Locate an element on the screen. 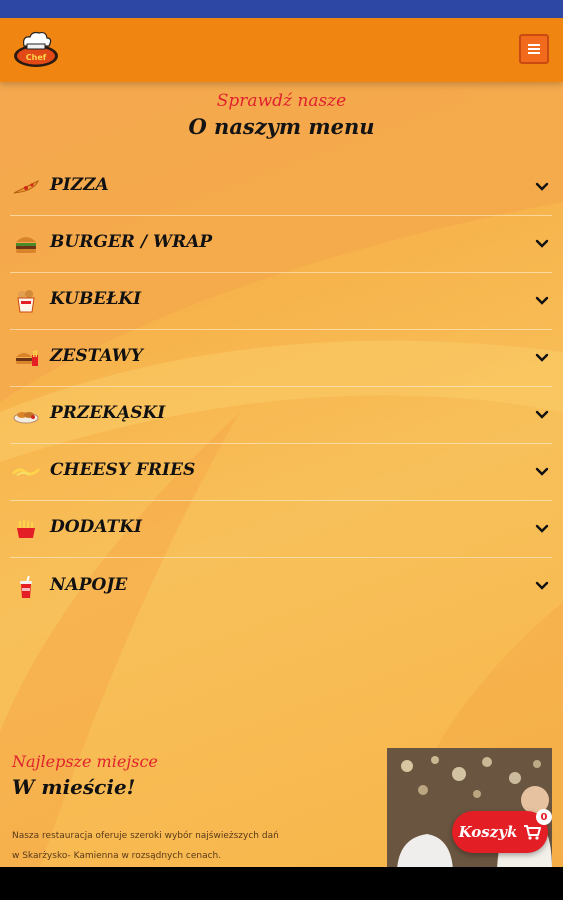 The image size is (563, 900). hamburger-icon is located at coordinates (534, 49).